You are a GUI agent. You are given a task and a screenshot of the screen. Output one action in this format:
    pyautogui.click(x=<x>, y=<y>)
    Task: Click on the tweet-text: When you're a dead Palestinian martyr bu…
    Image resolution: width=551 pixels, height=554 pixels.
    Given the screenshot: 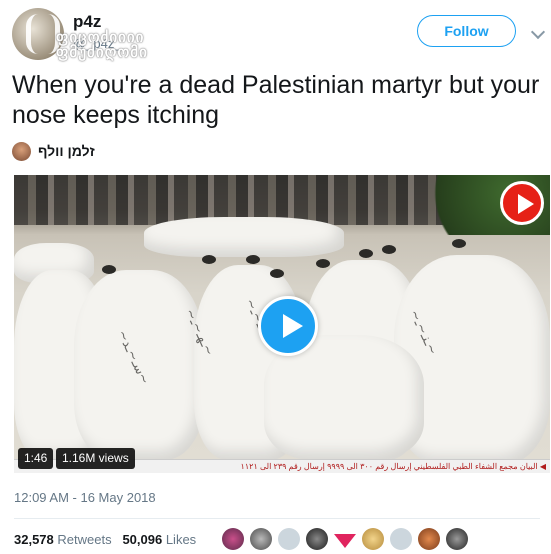 What is the action you would take?
    pyautogui.click(x=276, y=100)
    